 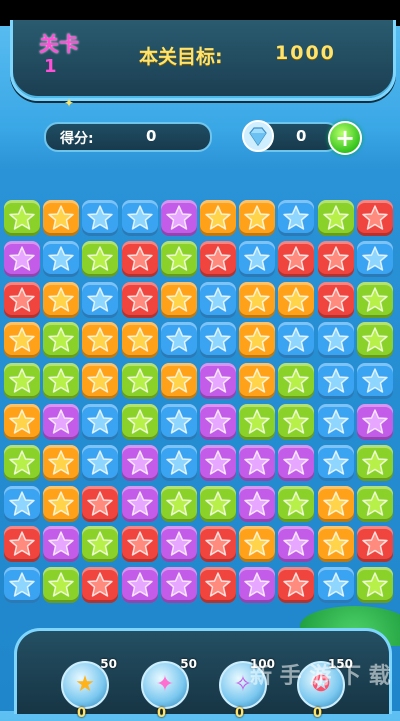 I want to click on tool-button-2: ✦ 50 0, so click(x=169, y=689).